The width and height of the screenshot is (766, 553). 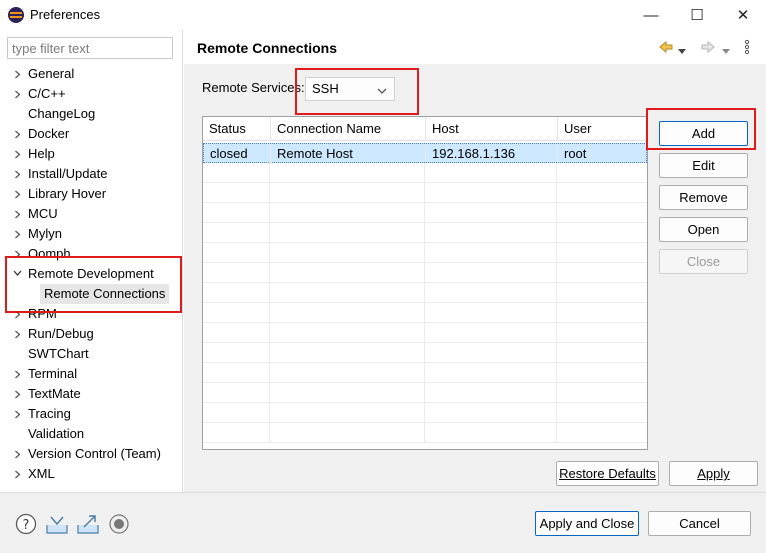 I want to click on back-arrow-icon, so click(x=666, y=47).